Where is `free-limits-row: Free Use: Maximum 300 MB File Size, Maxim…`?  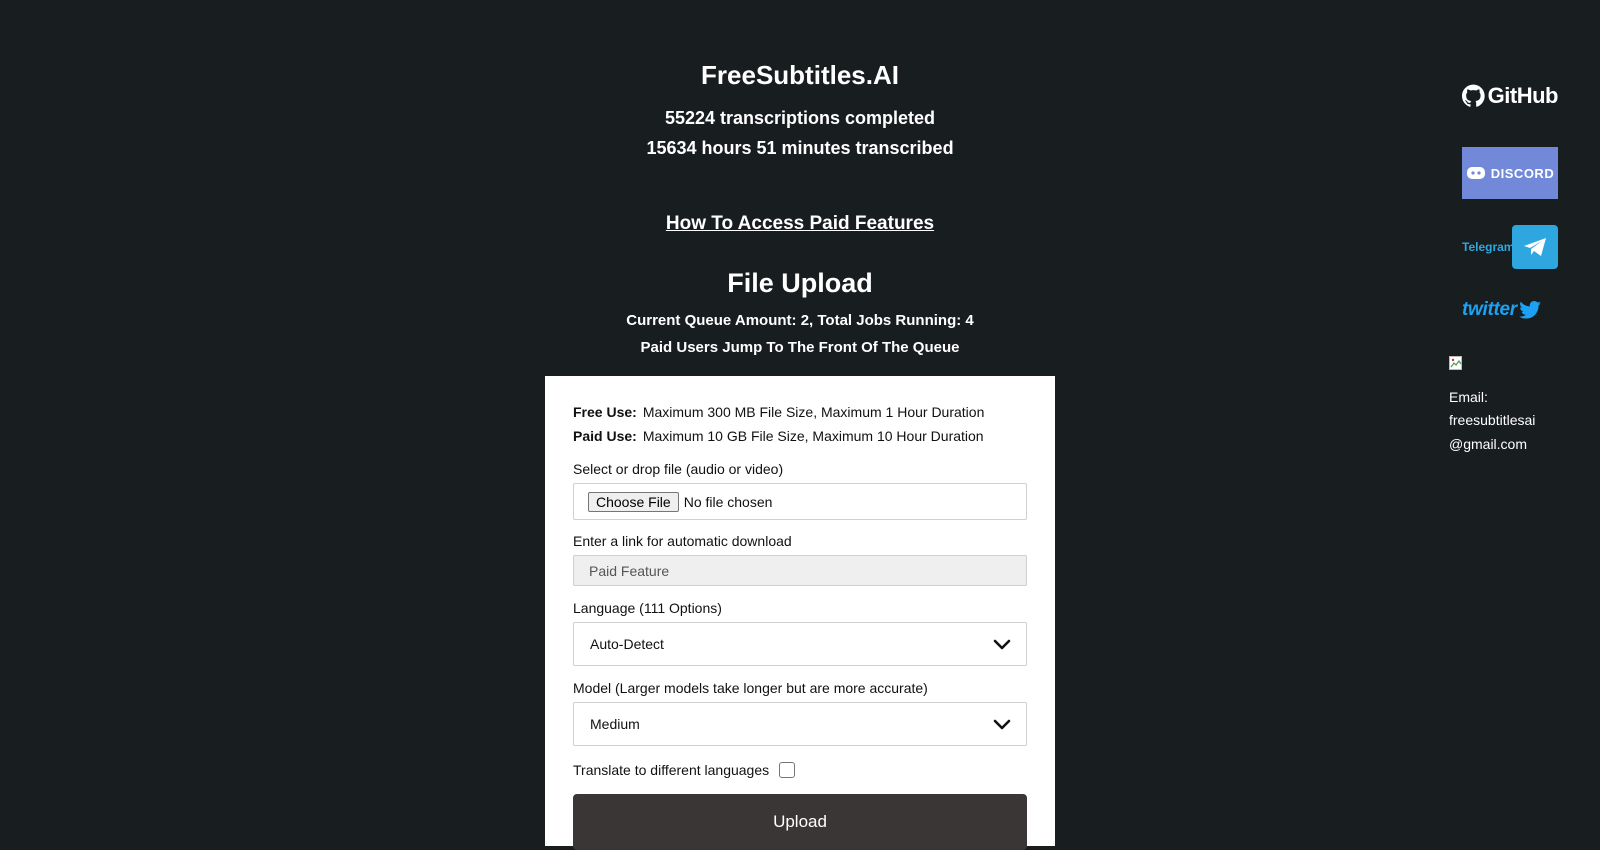 free-limits-row: Free Use: Maximum 300 MB File Size, Maxim… is located at coordinates (778, 412).